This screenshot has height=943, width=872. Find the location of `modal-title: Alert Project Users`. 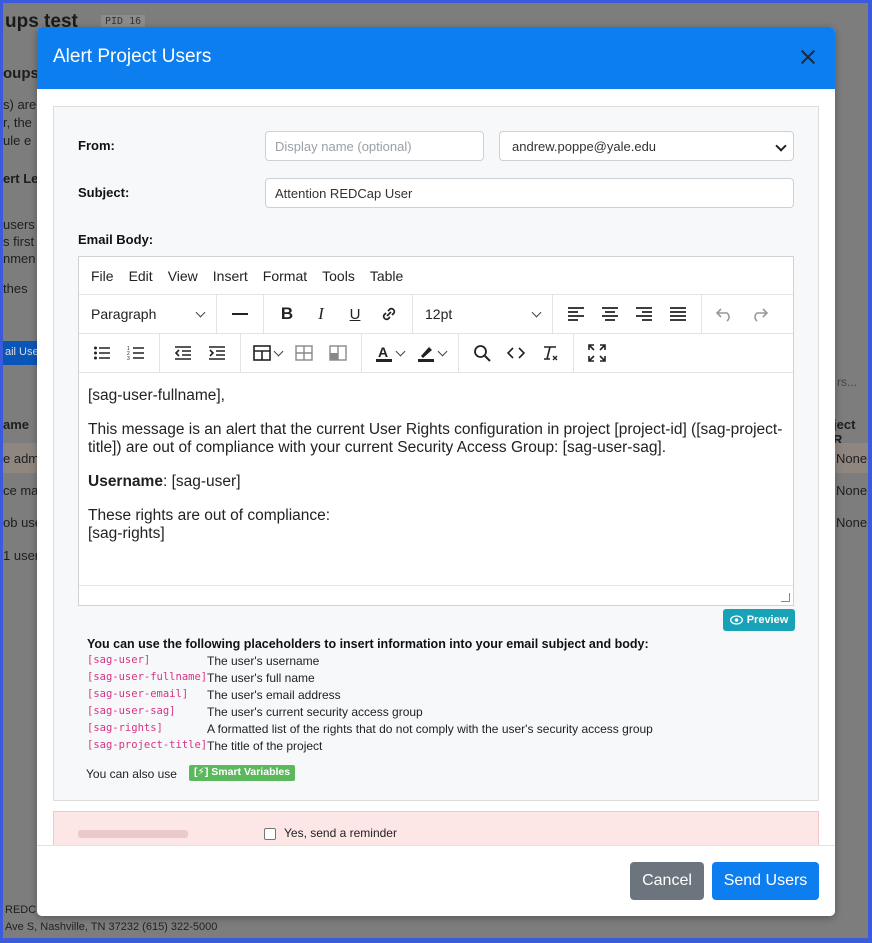

modal-title: Alert Project Users is located at coordinates (132, 56).